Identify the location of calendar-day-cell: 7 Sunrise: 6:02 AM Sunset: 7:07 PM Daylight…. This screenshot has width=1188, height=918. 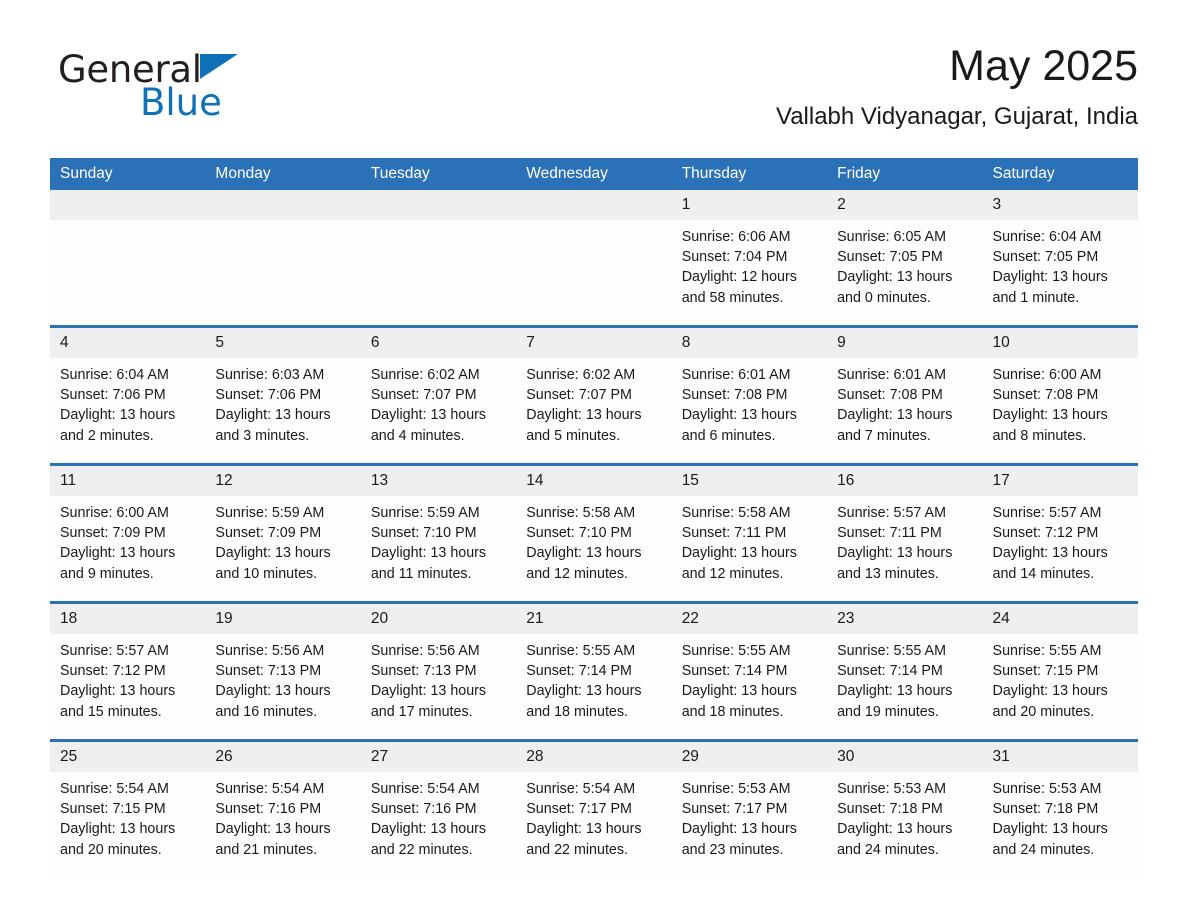
(594, 395).